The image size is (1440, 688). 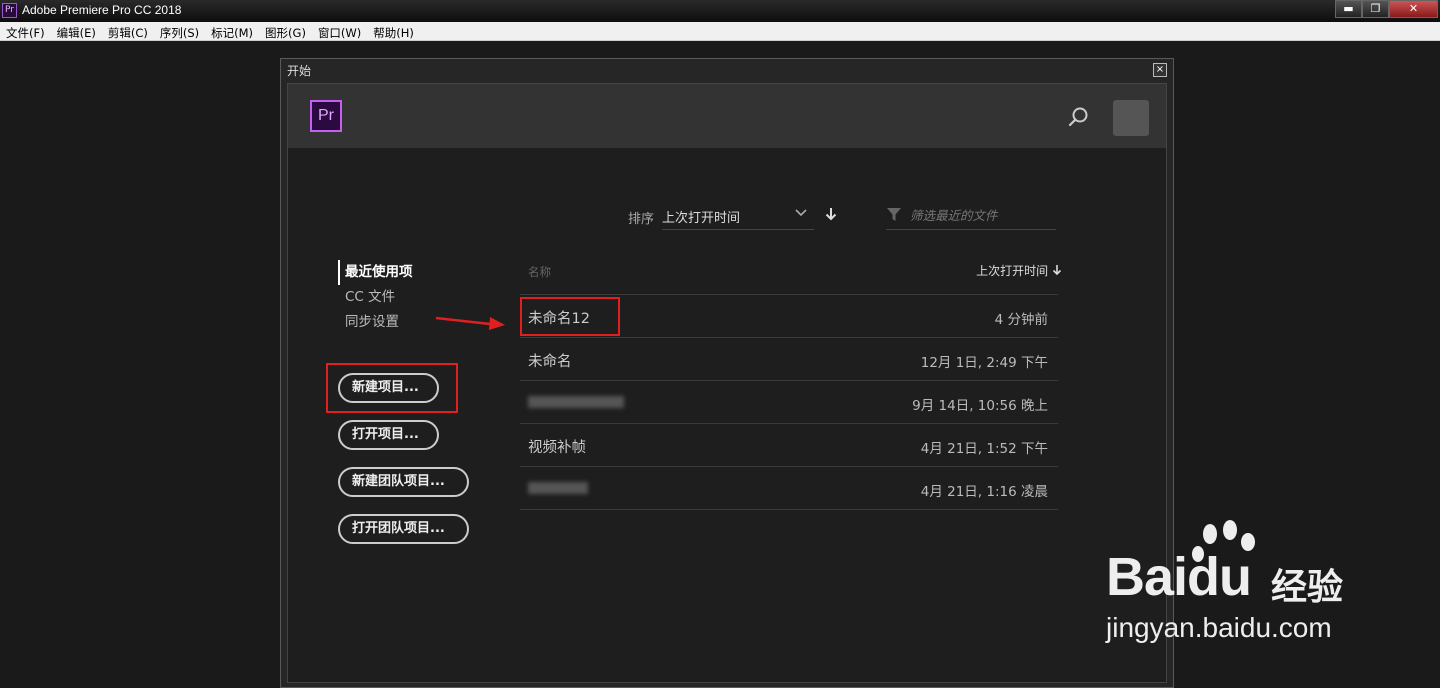 I want to click on search-icon, so click(x=1079, y=117).